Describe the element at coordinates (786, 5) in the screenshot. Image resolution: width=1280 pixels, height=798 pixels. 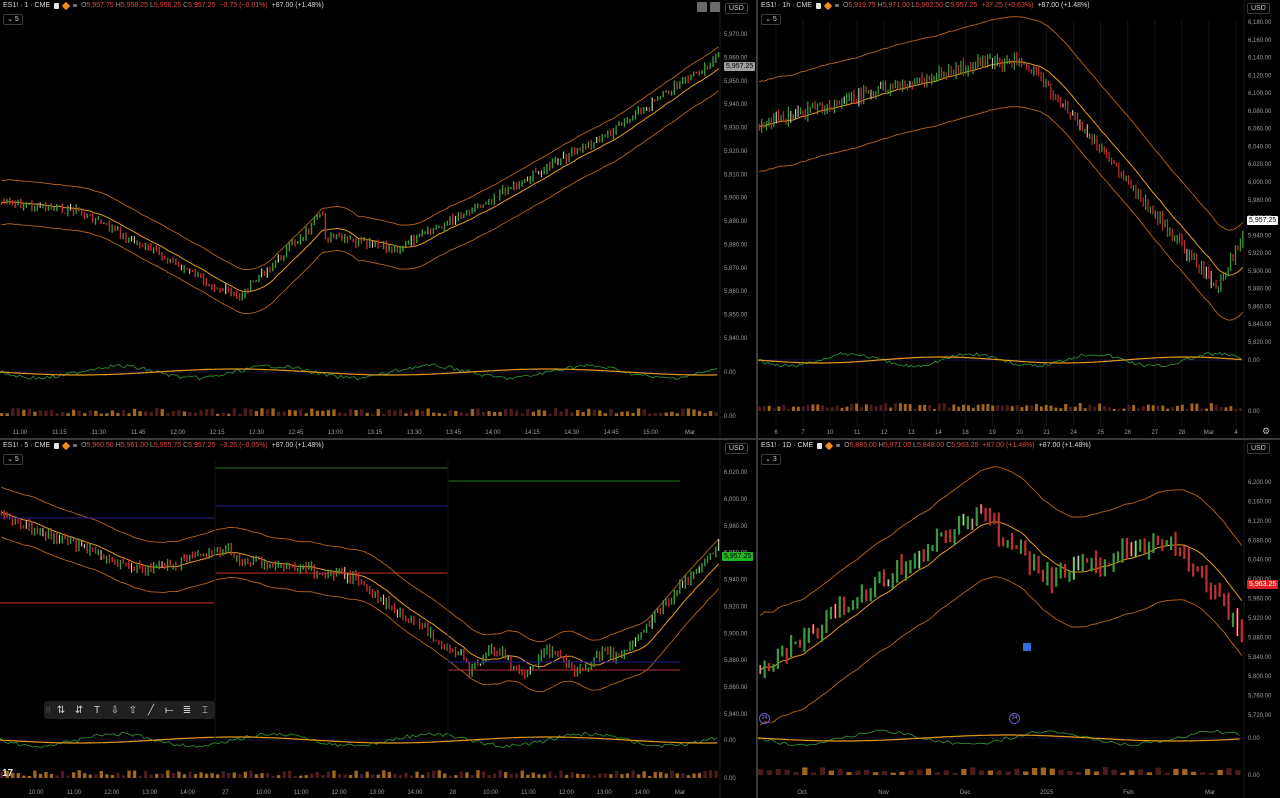
I see `symbol-title: ES1! · 1h · CME` at that location.